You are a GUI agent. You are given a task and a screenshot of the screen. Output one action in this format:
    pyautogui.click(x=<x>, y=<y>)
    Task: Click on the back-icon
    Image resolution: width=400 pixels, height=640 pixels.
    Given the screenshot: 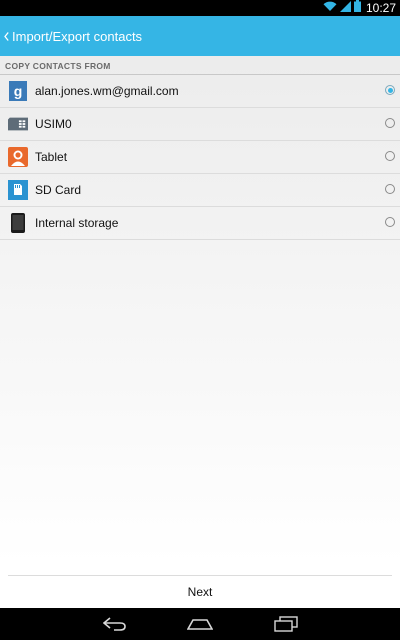 What is the action you would take?
    pyautogui.click(x=115, y=624)
    